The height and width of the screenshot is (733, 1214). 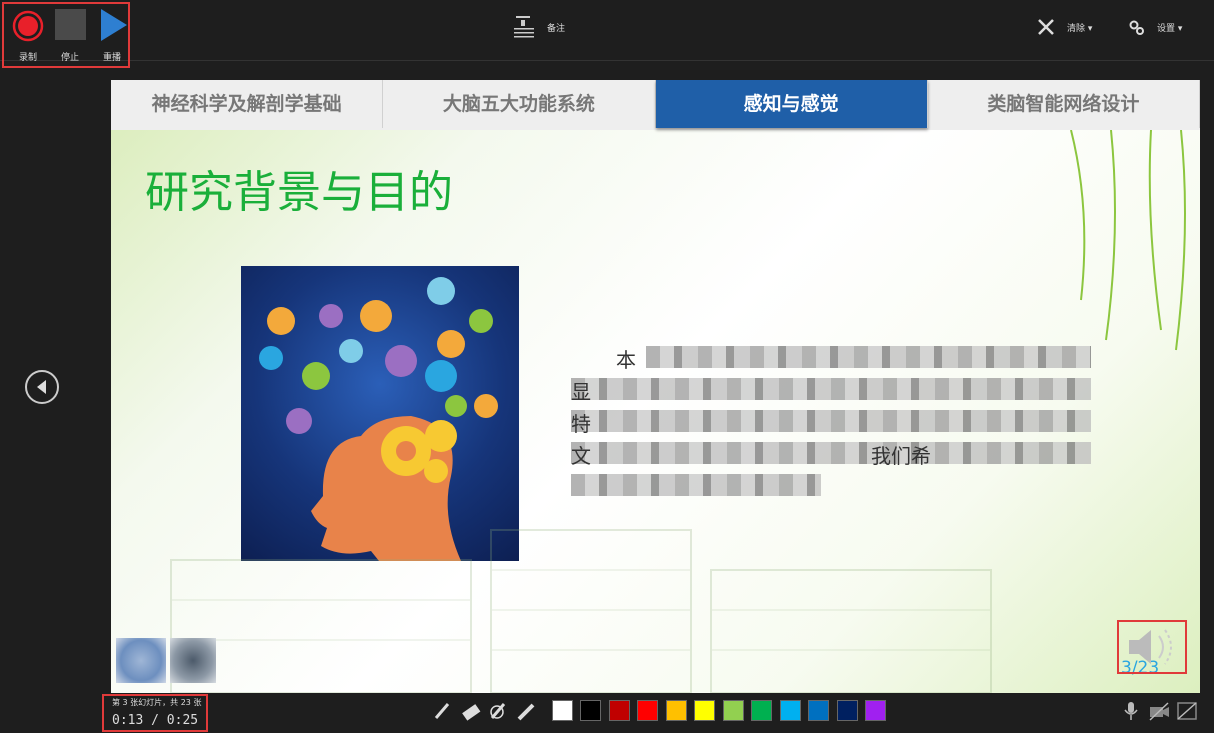 I want to click on ink-color-dark-blue, so click(x=847, y=710).